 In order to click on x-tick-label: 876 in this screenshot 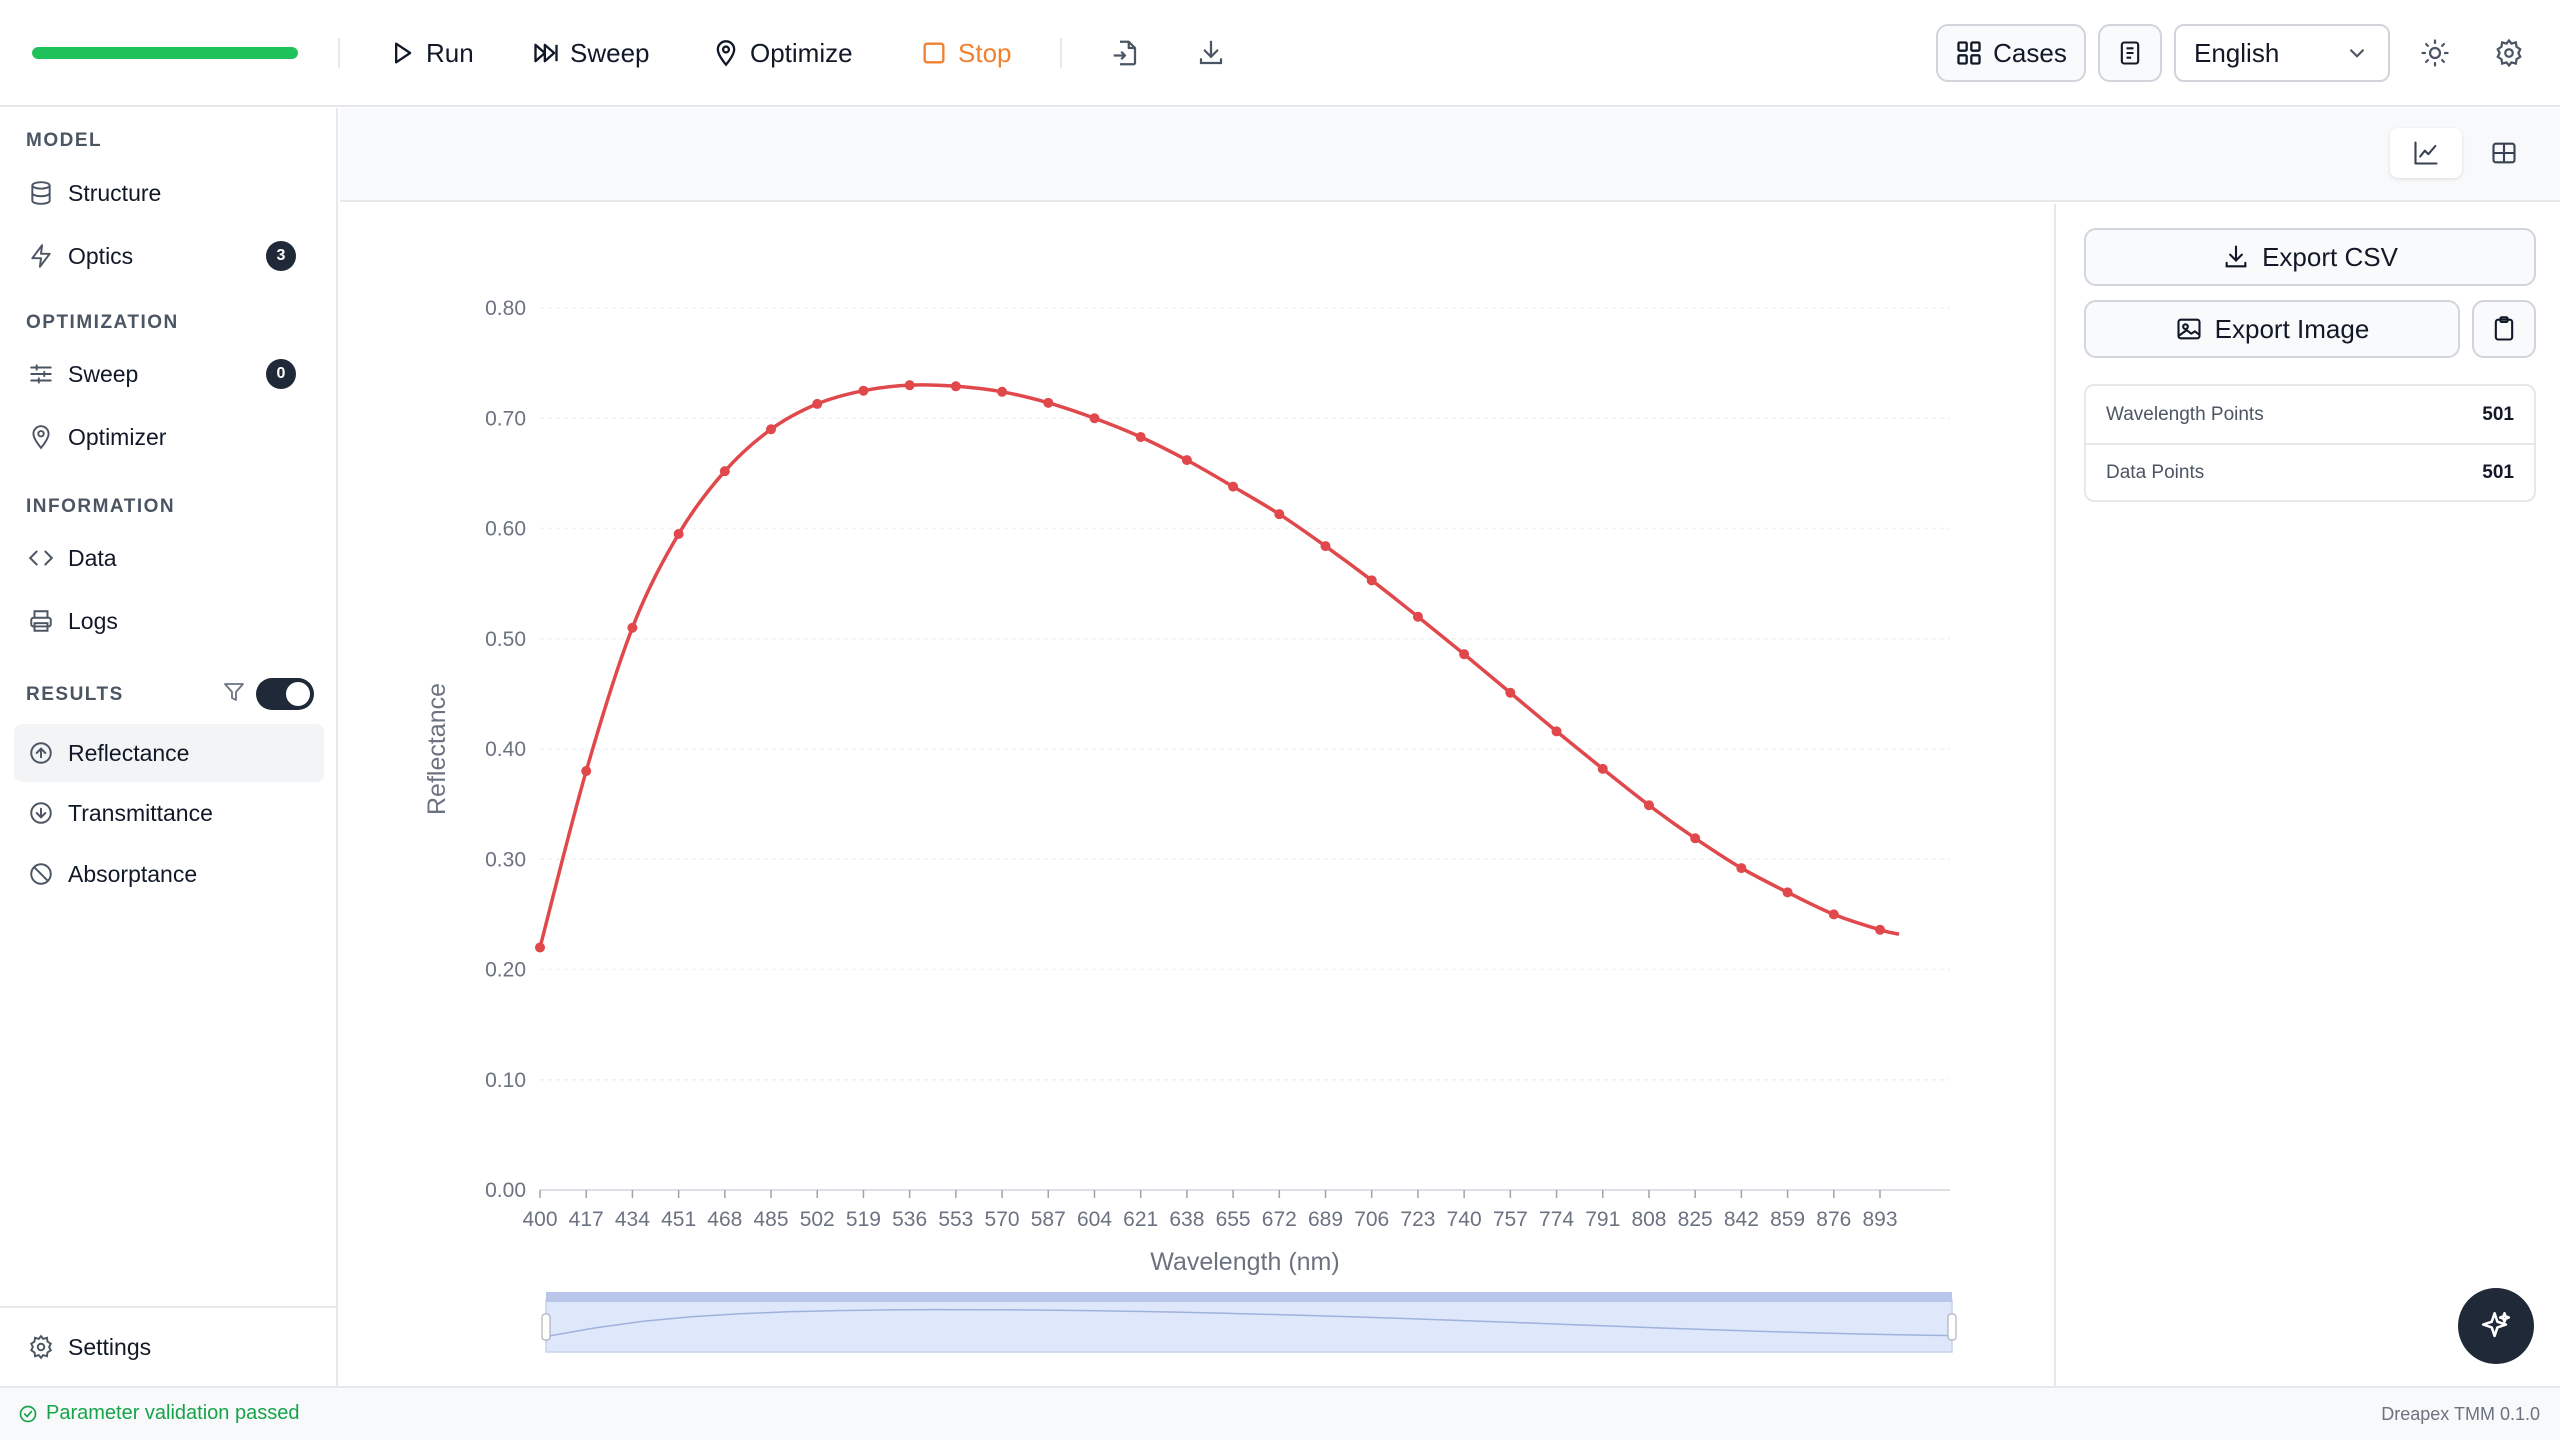, I will do `click(1833, 1219)`.